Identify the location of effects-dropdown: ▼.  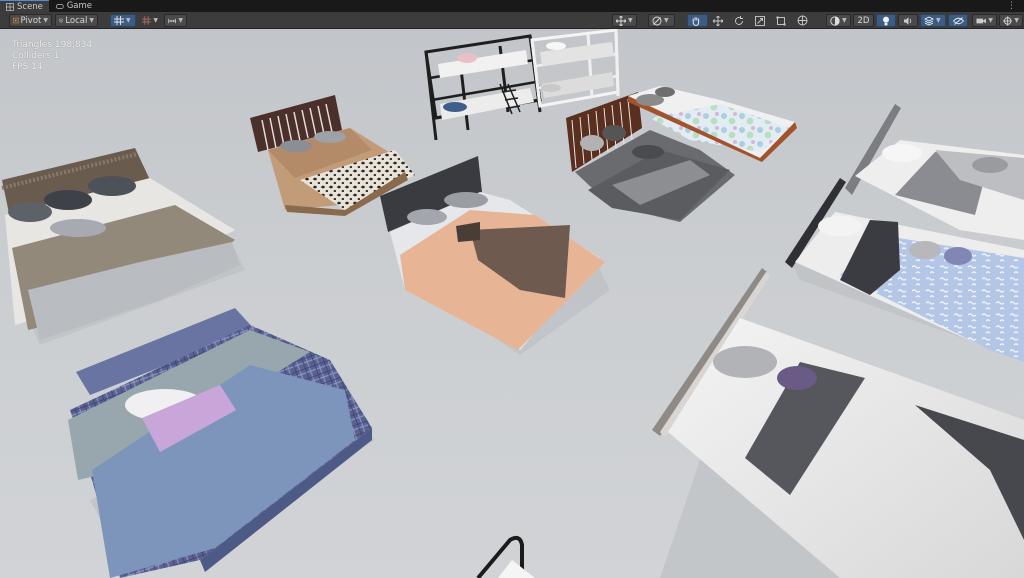
(933, 20).